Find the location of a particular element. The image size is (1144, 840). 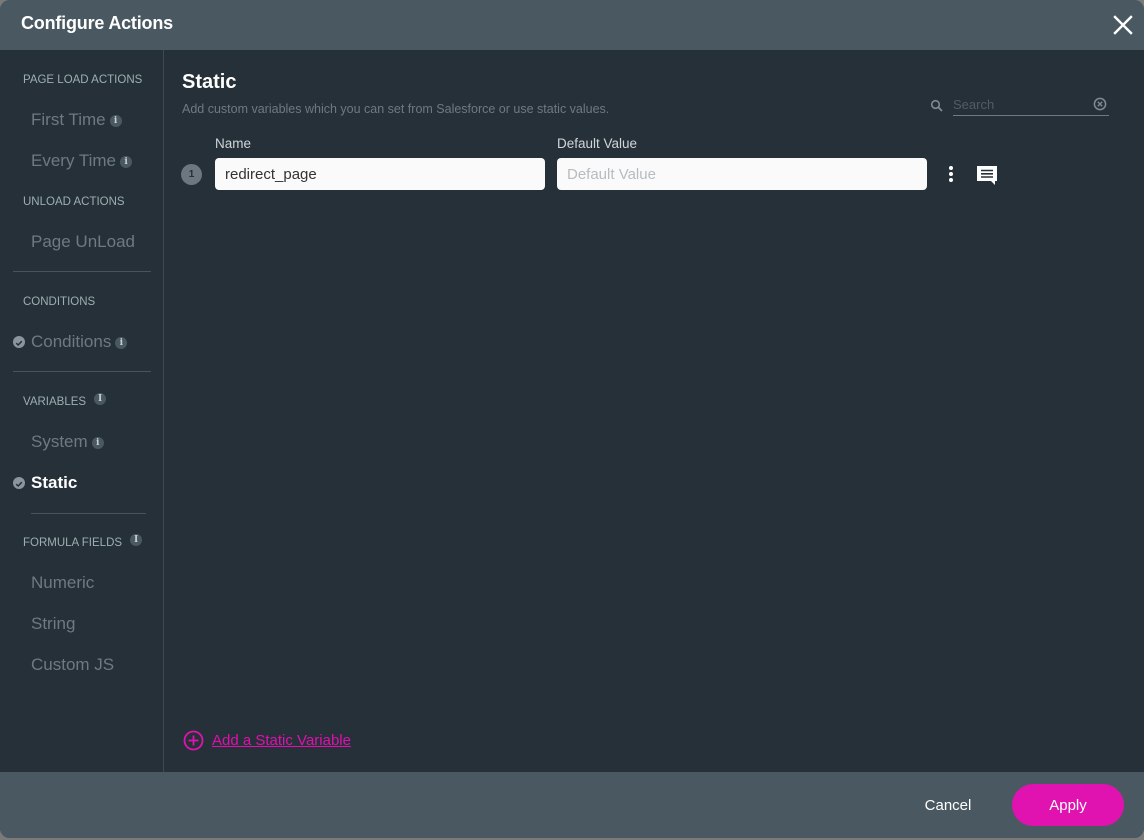

section-formula-fields: FORMULA FIELDS i is located at coordinates (83, 541).